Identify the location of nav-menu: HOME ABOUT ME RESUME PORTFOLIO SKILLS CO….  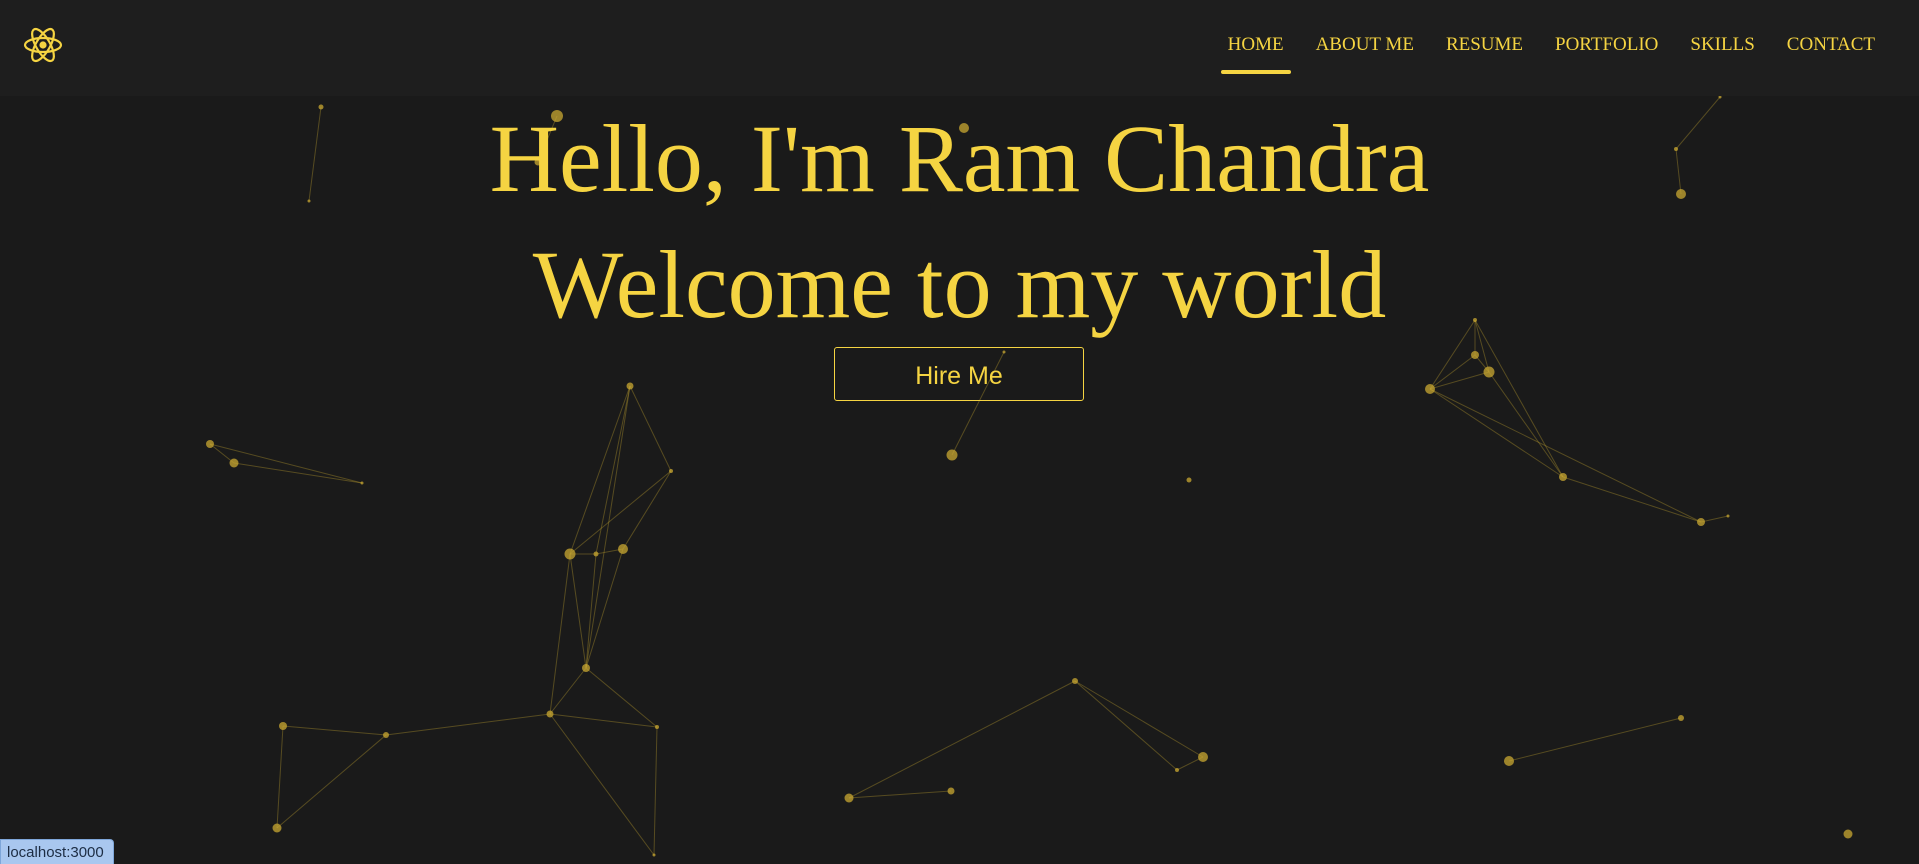
(1551, 53).